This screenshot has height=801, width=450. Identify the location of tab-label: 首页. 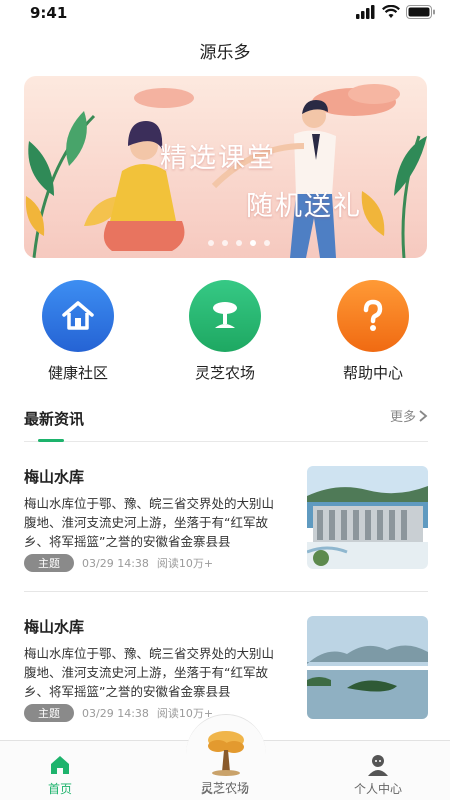
(59, 789).